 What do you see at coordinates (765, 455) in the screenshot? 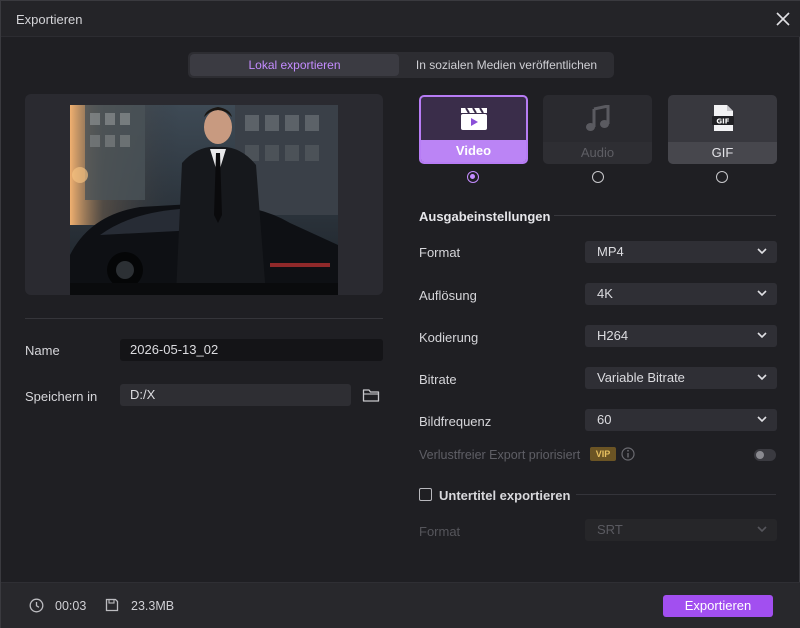
I see `lossless-toggle` at bounding box center [765, 455].